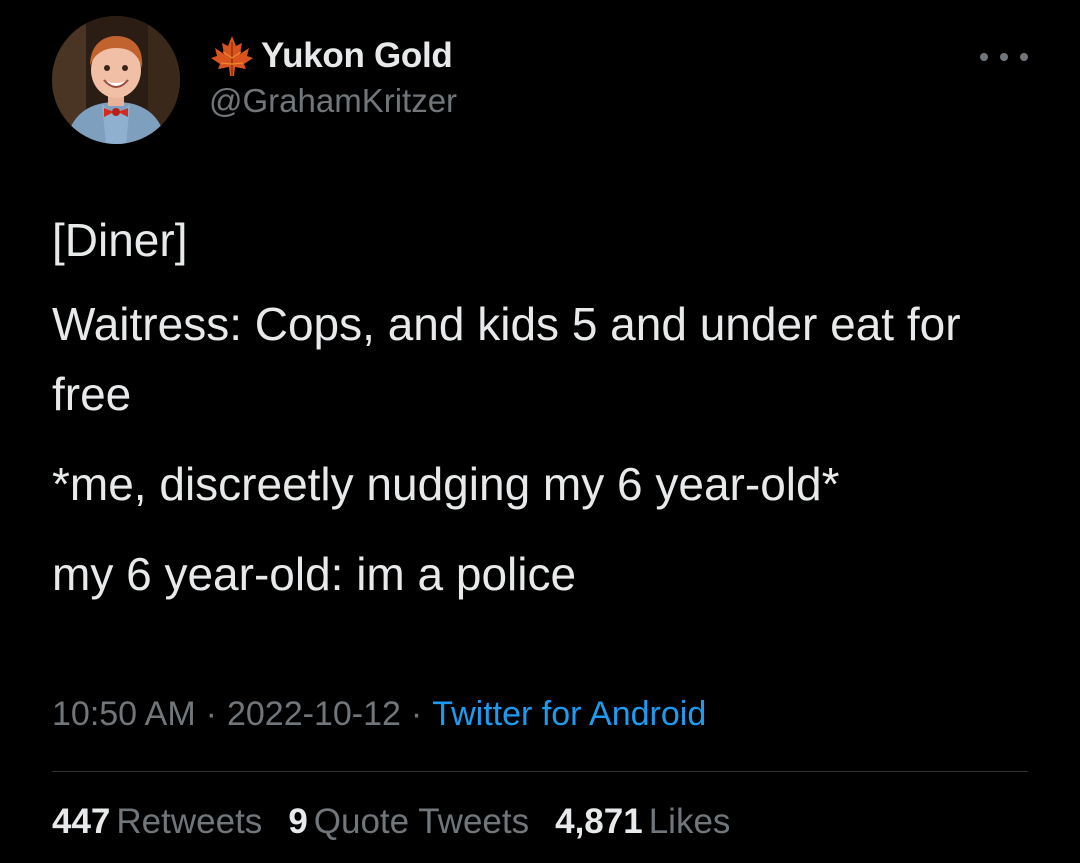 This screenshot has width=1080, height=863. I want to click on avatar-photo-icon, so click(116, 80).